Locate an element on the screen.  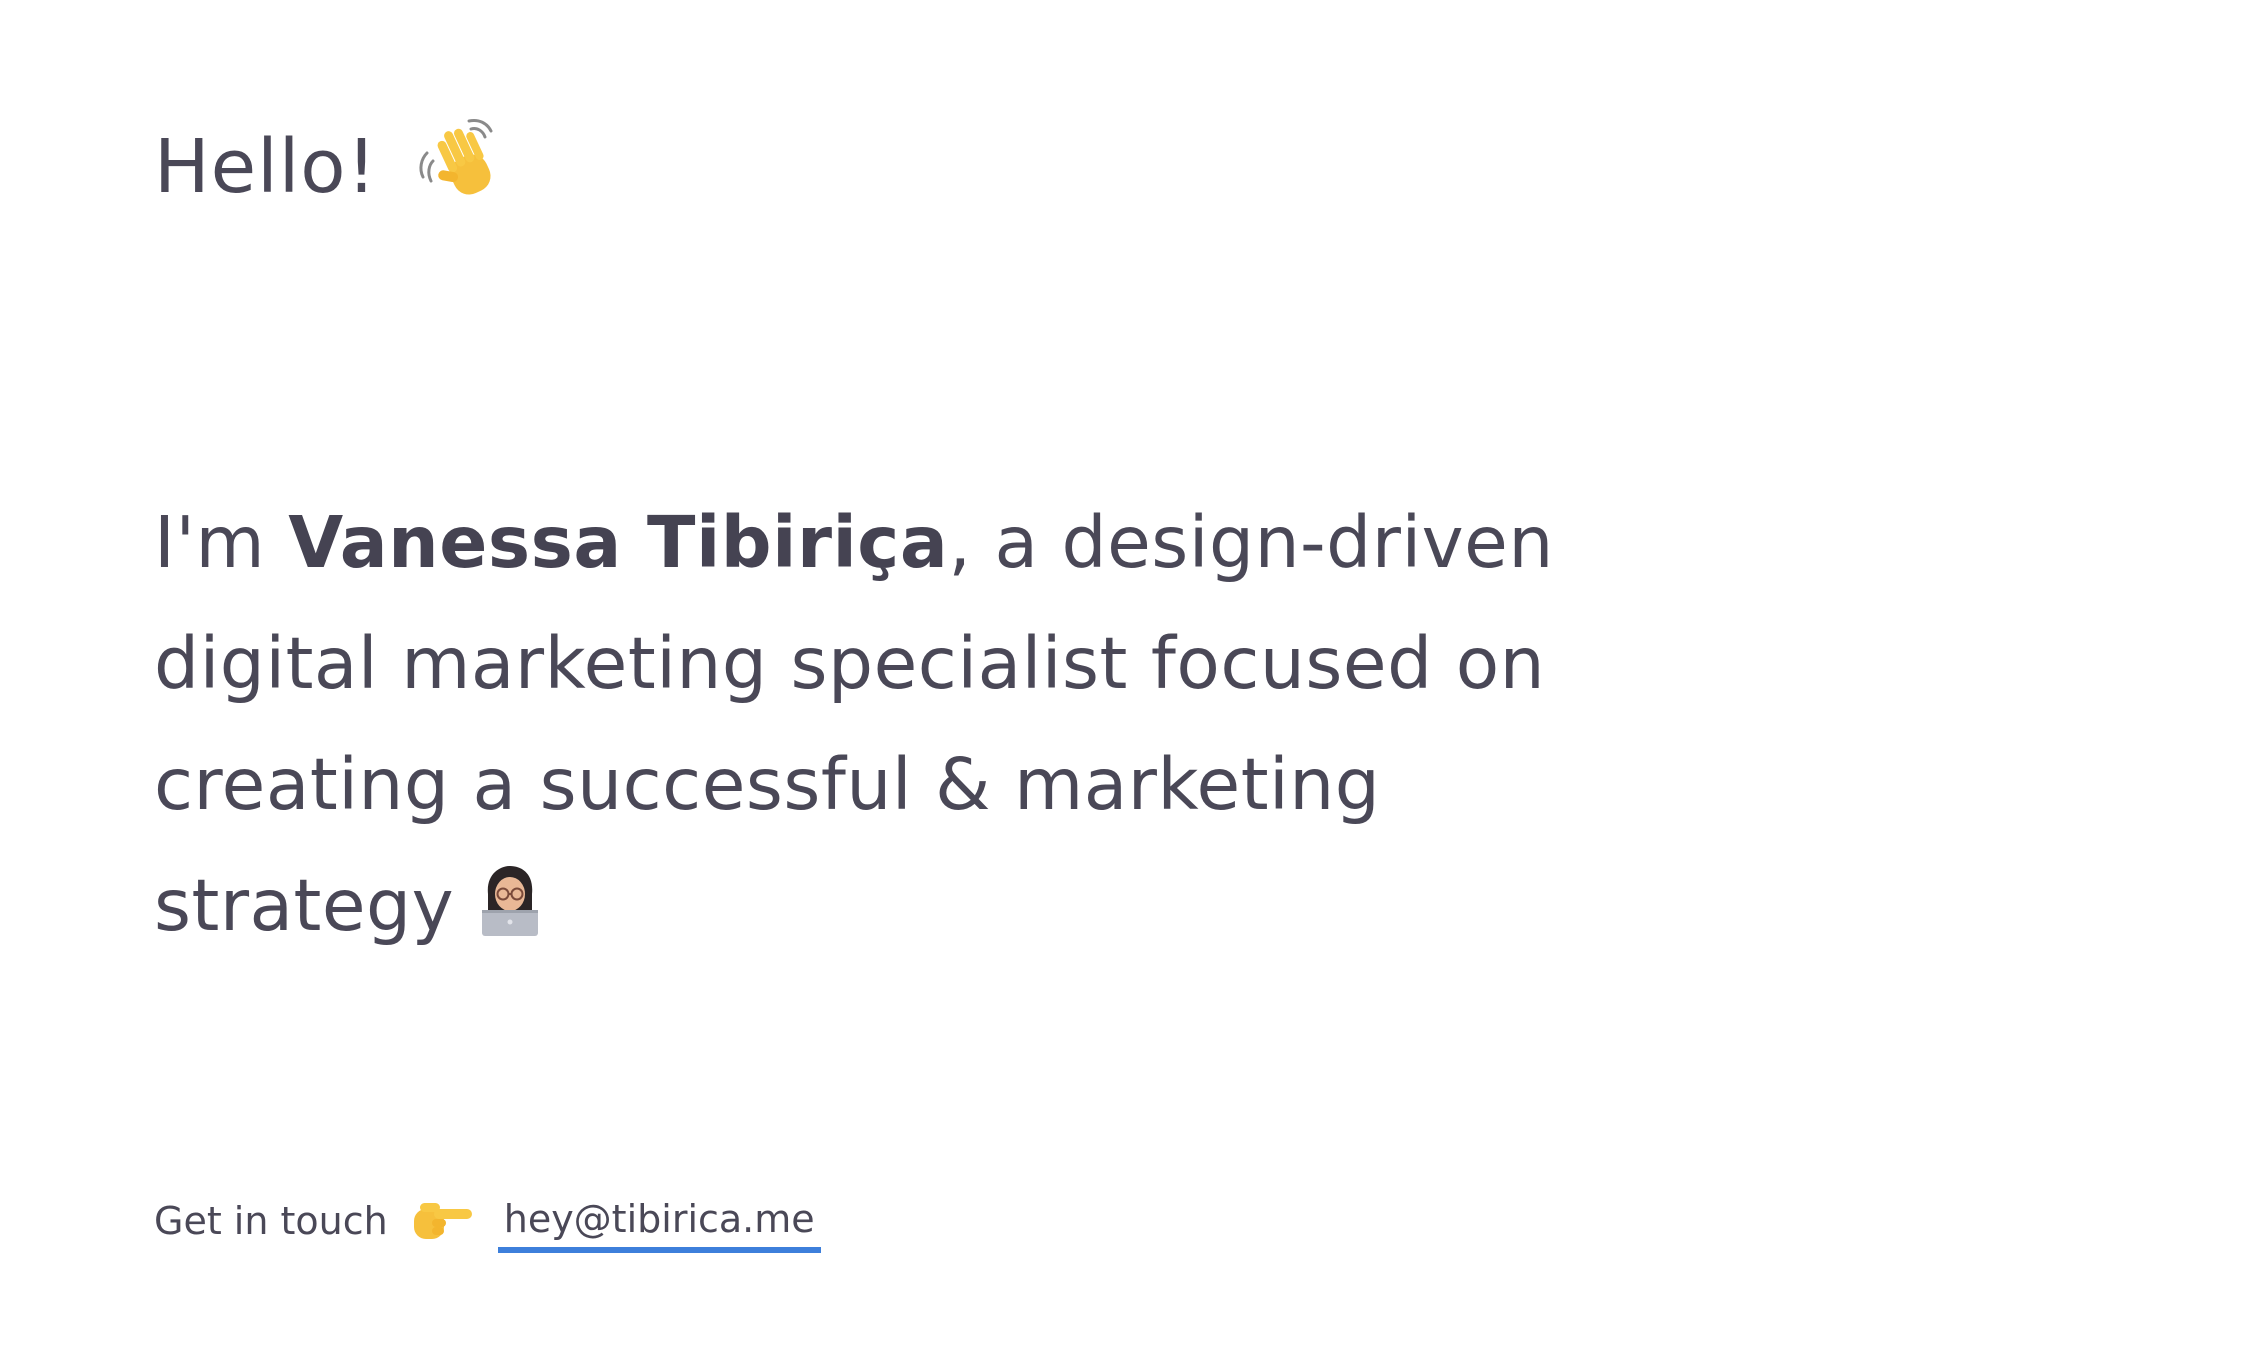
contact-label: Get in touch is located at coordinates (271, 1221).